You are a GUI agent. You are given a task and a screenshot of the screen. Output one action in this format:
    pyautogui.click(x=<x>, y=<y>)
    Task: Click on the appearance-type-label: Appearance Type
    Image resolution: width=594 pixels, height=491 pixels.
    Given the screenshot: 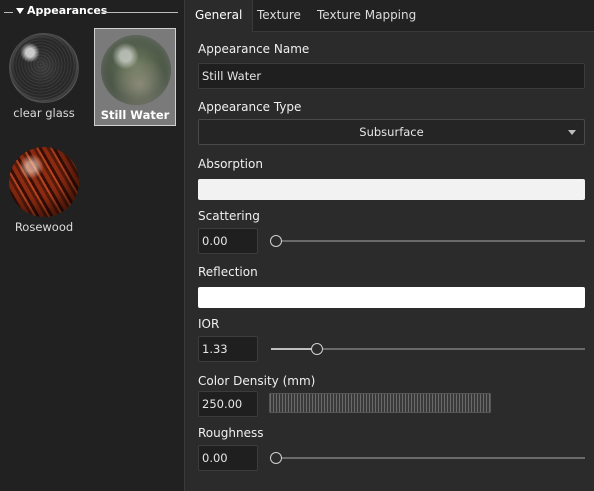 What is the action you would take?
    pyautogui.click(x=250, y=107)
    